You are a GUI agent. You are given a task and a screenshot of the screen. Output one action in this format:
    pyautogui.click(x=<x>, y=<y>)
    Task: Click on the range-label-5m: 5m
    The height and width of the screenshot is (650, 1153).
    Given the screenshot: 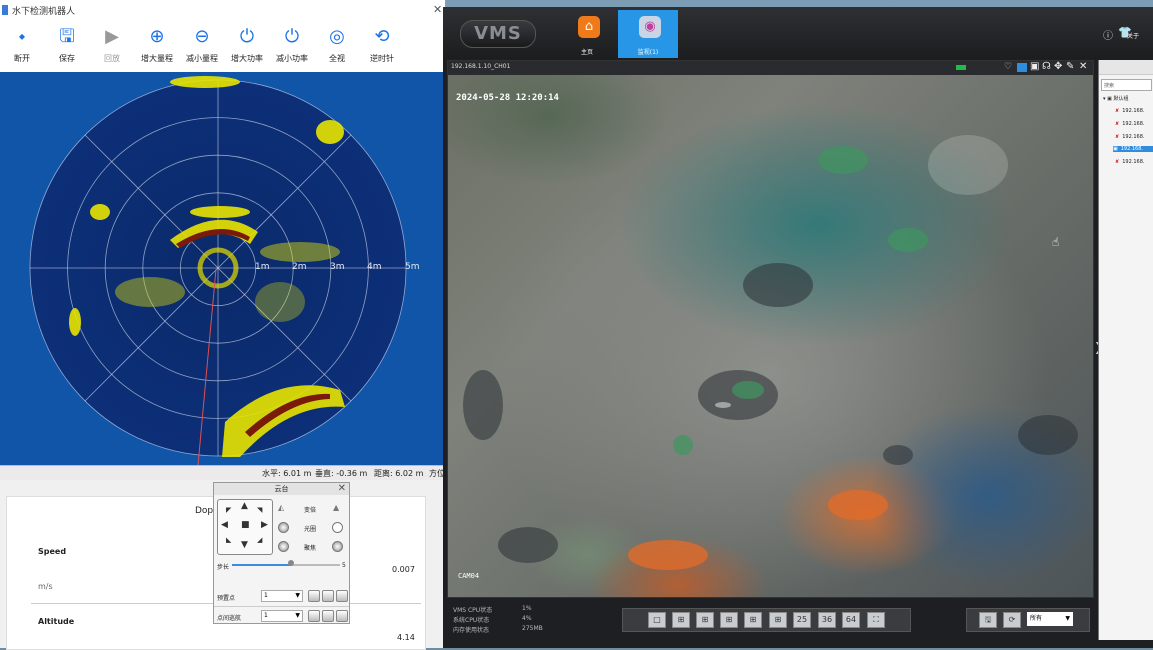 What is the action you would take?
    pyautogui.click(x=412, y=267)
    